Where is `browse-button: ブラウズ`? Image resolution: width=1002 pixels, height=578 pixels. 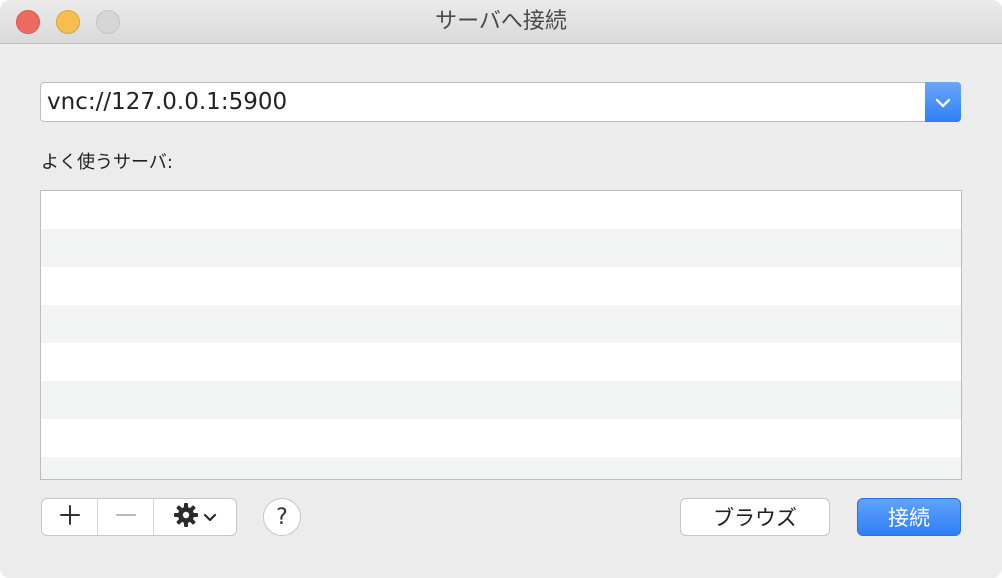 browse-button: ブラウズ is located at coordinates (755, 517).